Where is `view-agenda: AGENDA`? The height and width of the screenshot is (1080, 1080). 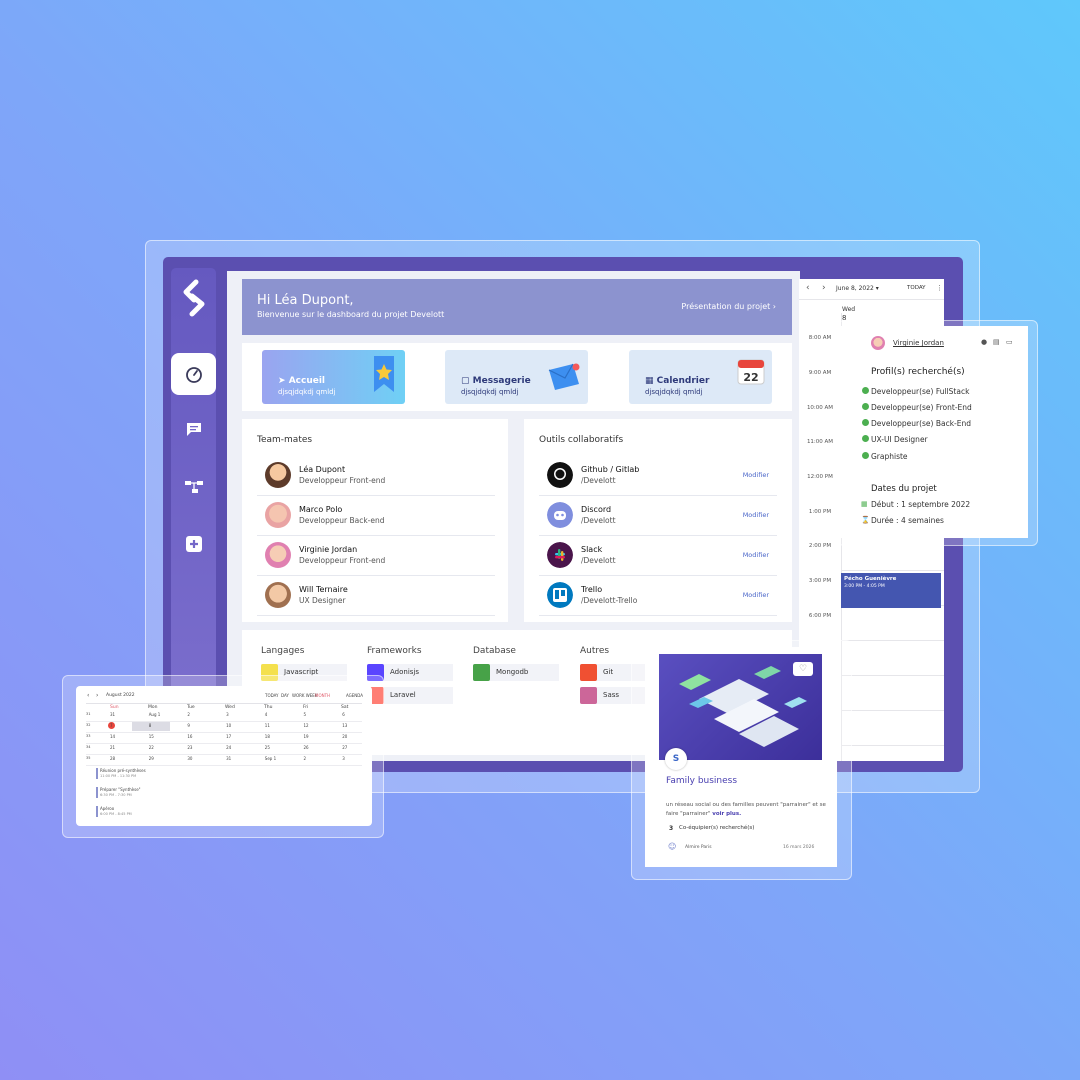
view-agenda: AGENDA is located at coordinates (354, 695).